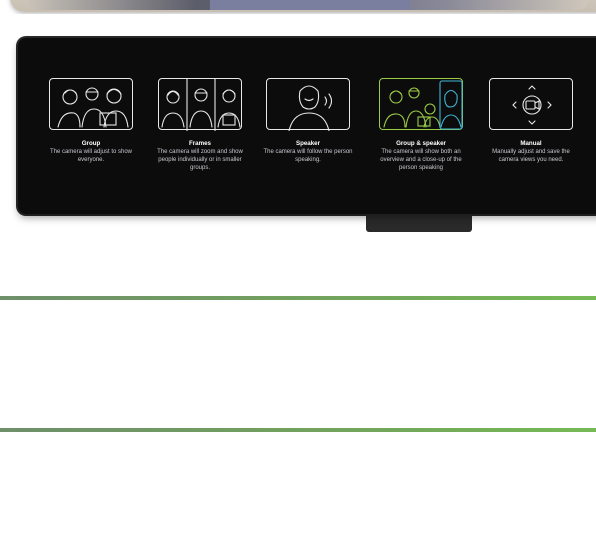 The image size is (596, 546). I want to click on mode-description: The camera will adjust to show everyone., so click(91, 156).